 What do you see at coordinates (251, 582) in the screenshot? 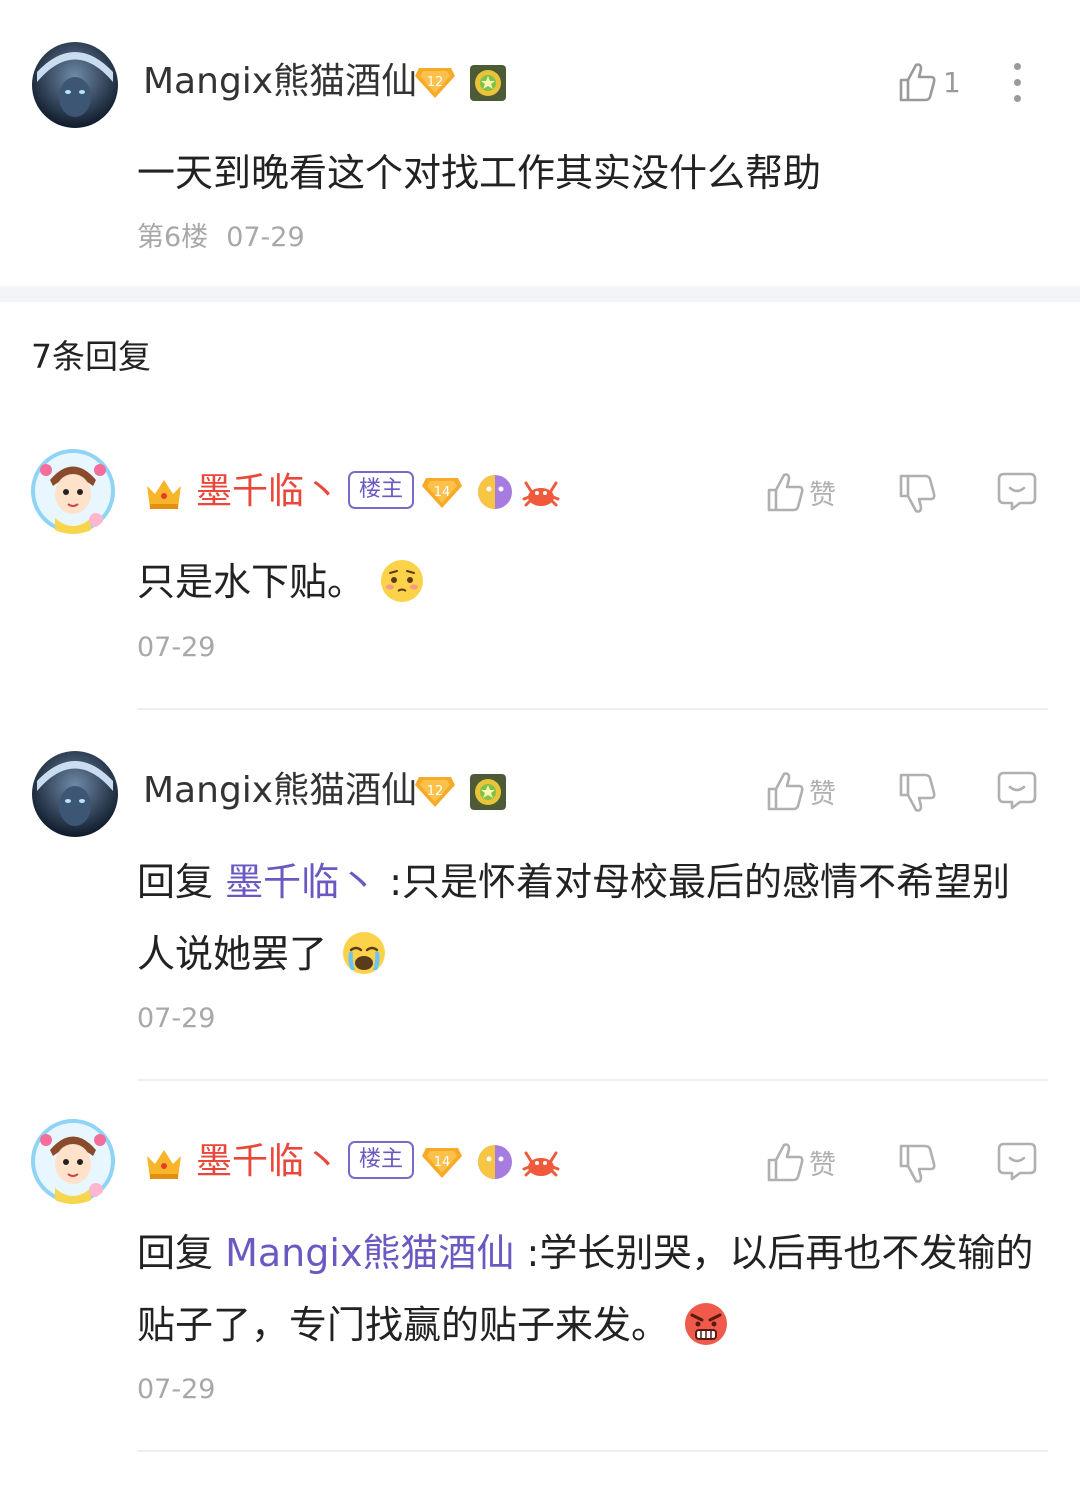
I see `reply-text: 只是水下贴。` at bounding box center [251, 582].